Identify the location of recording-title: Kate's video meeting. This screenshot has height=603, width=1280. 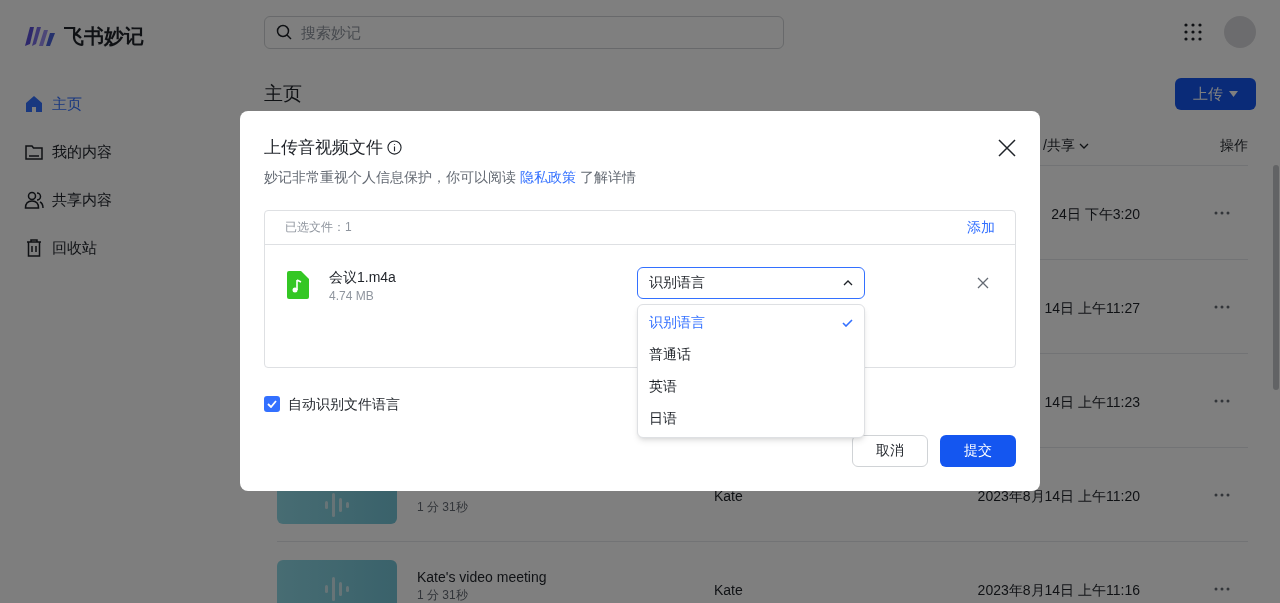
(482, 577).